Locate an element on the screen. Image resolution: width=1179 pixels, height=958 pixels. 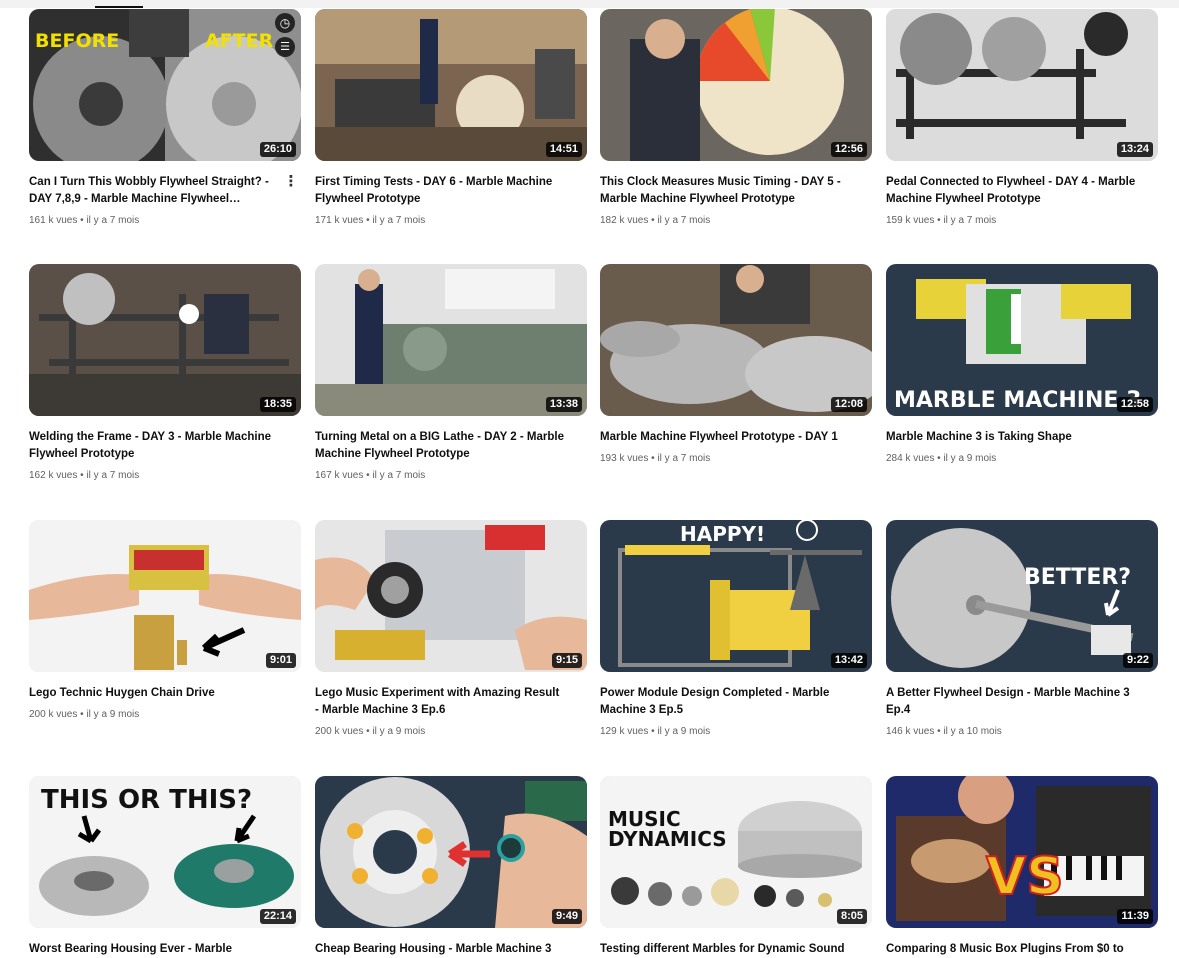
thumb-text-title: MARBLE MACHINE 3 is located at coordinates (1017, 400).